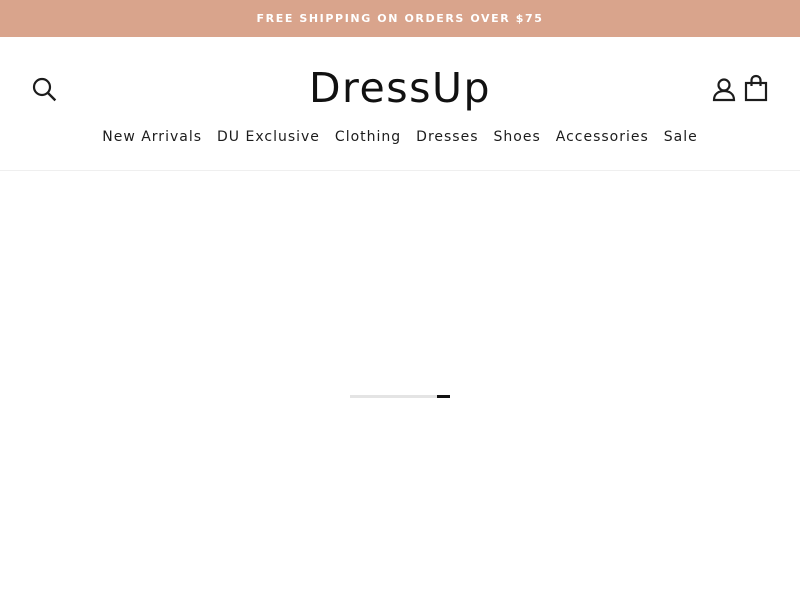 The height and width of the screenshot is (600, 800). What do you see at coordinates (152, 137) in the screenshot?
I see `nav-item-new-arrivals: New Arrivals` at bounding box center [152, 137].